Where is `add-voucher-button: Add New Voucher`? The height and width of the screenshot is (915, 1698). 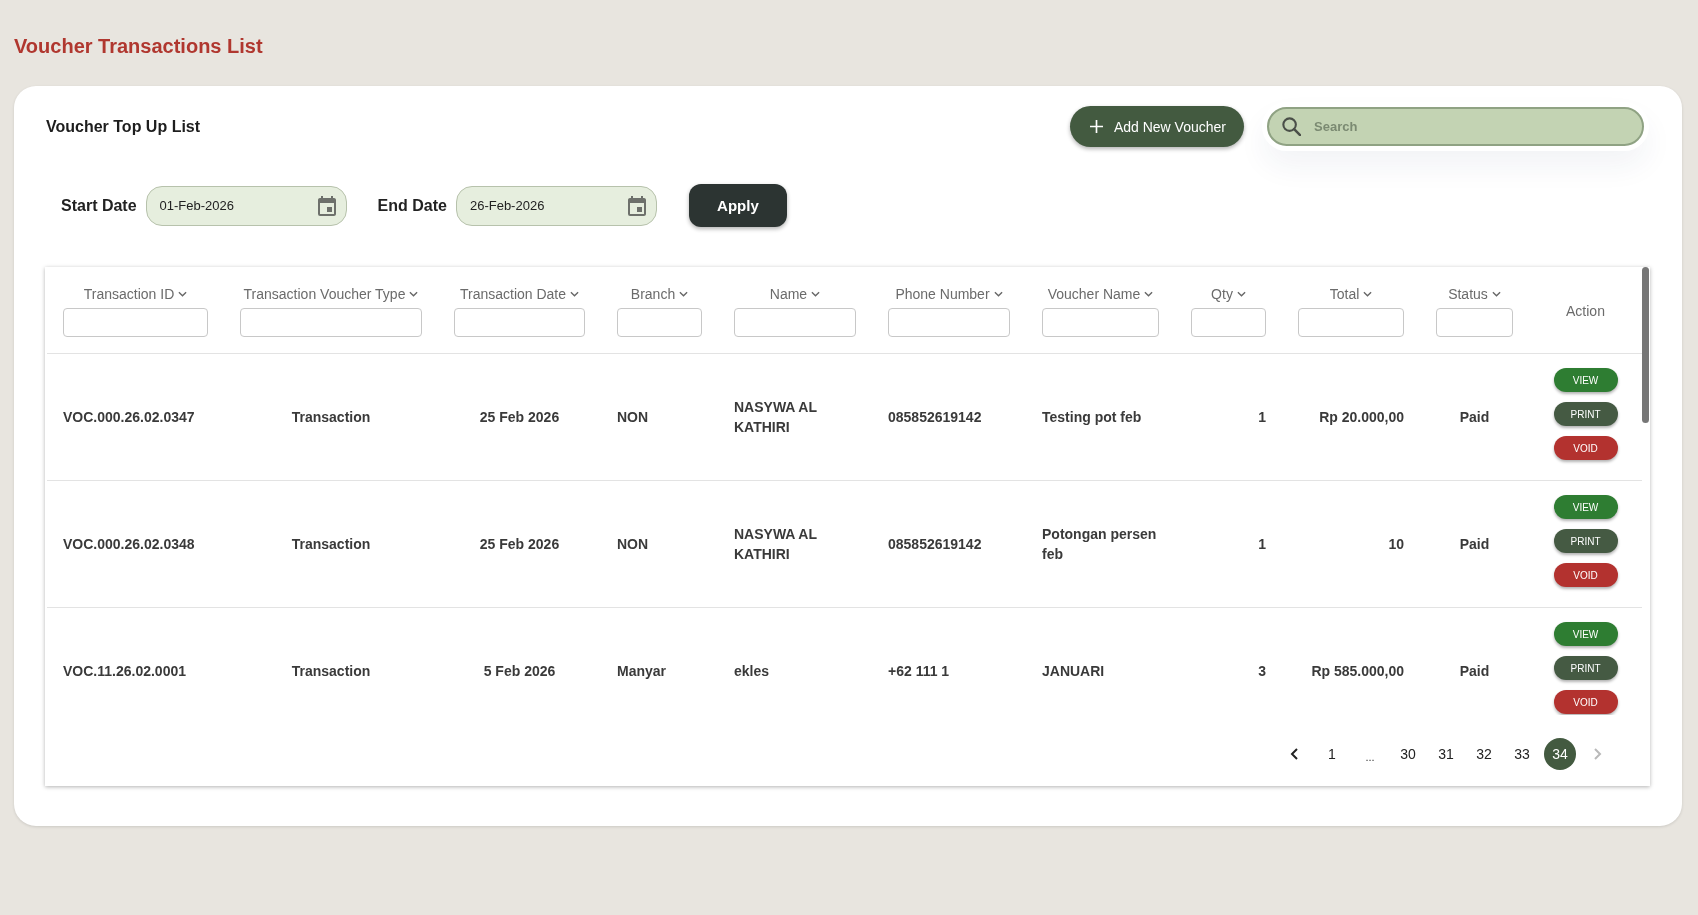
add-voucher-button: Add New Voucher is located at coordinates (1156, 126).